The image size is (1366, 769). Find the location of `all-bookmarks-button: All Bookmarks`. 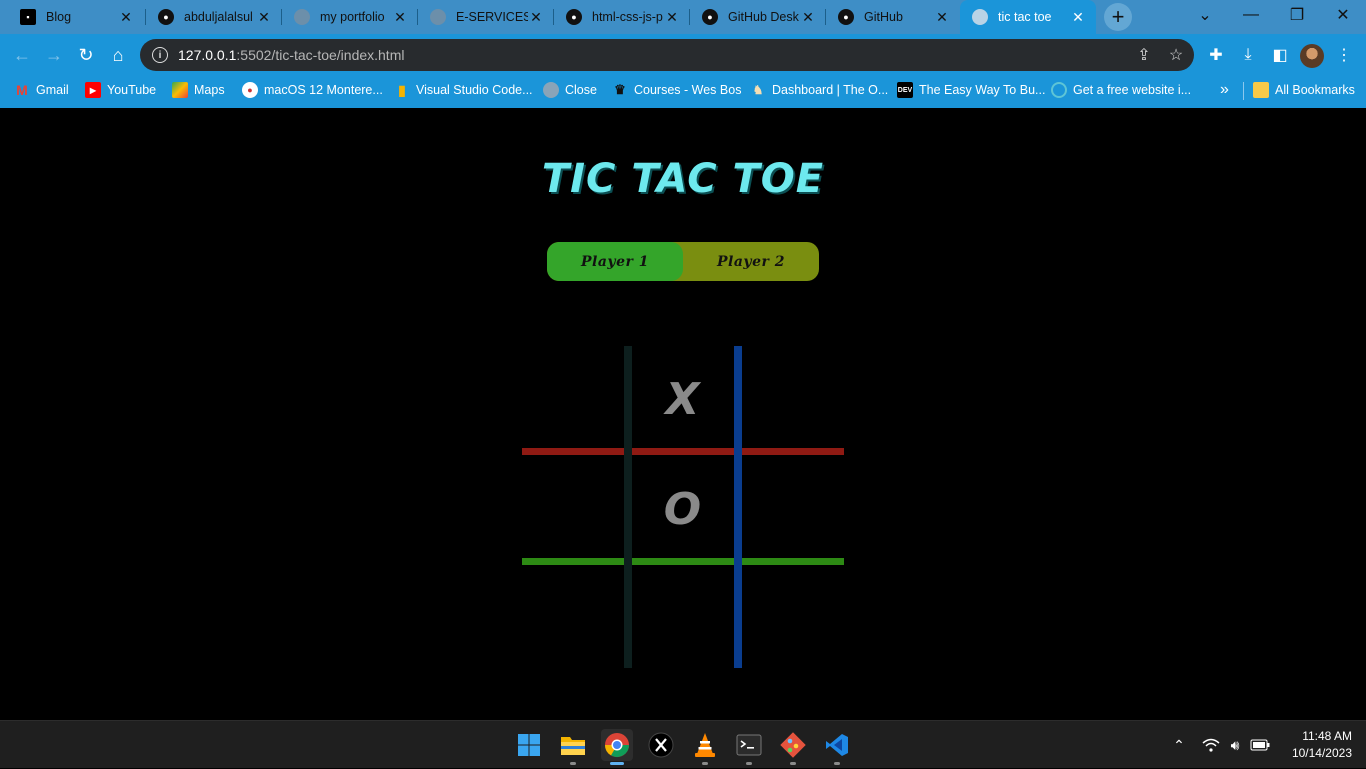

all-bookmarks-button: All Bookmarks is located at coordinates (1304, 90).